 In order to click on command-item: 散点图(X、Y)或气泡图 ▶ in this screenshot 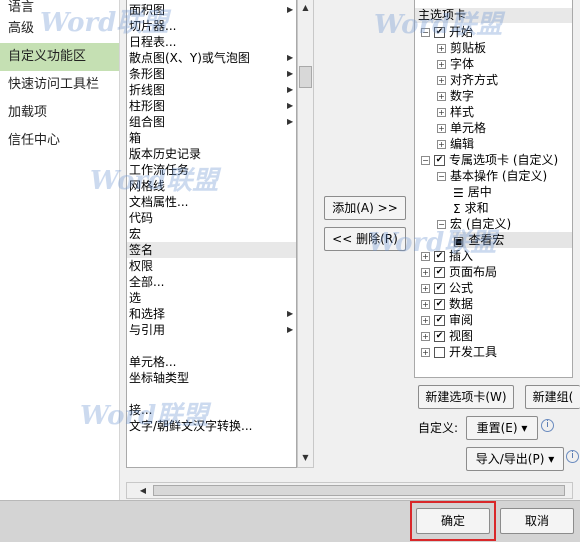, I will do `click(211, 58)`.